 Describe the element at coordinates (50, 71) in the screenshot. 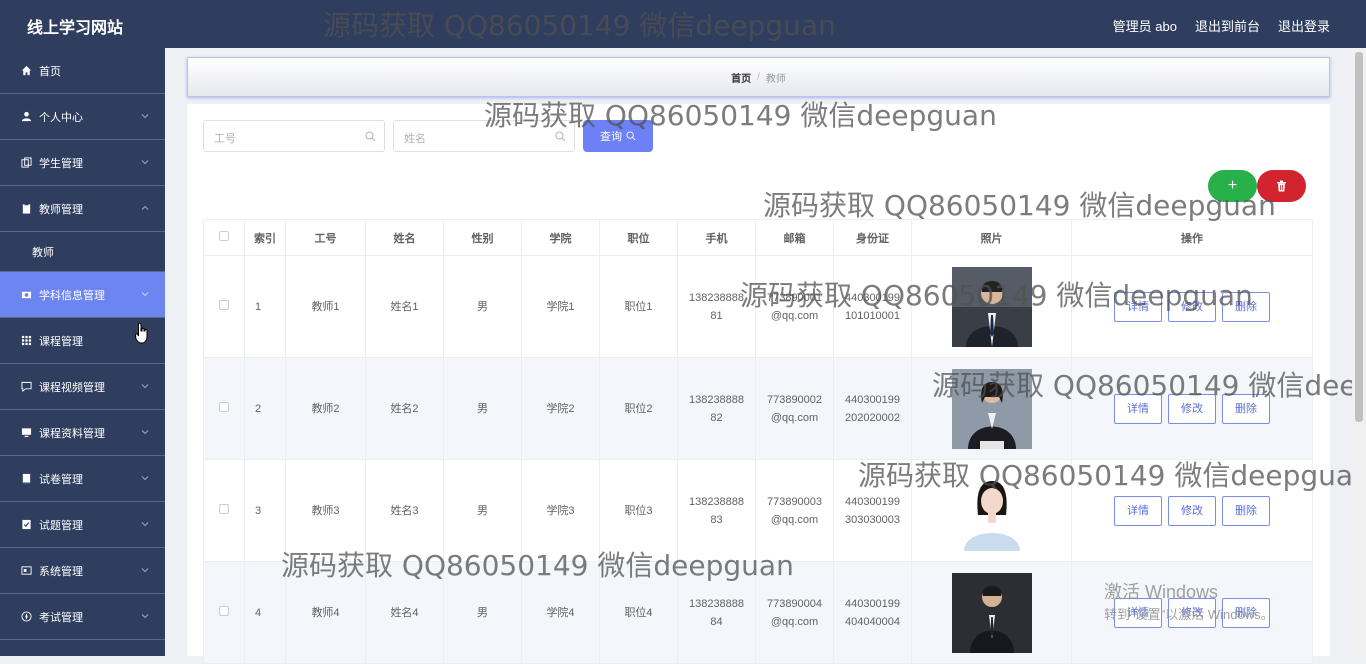

I see `sidebar-item-label: 首页` at that location.